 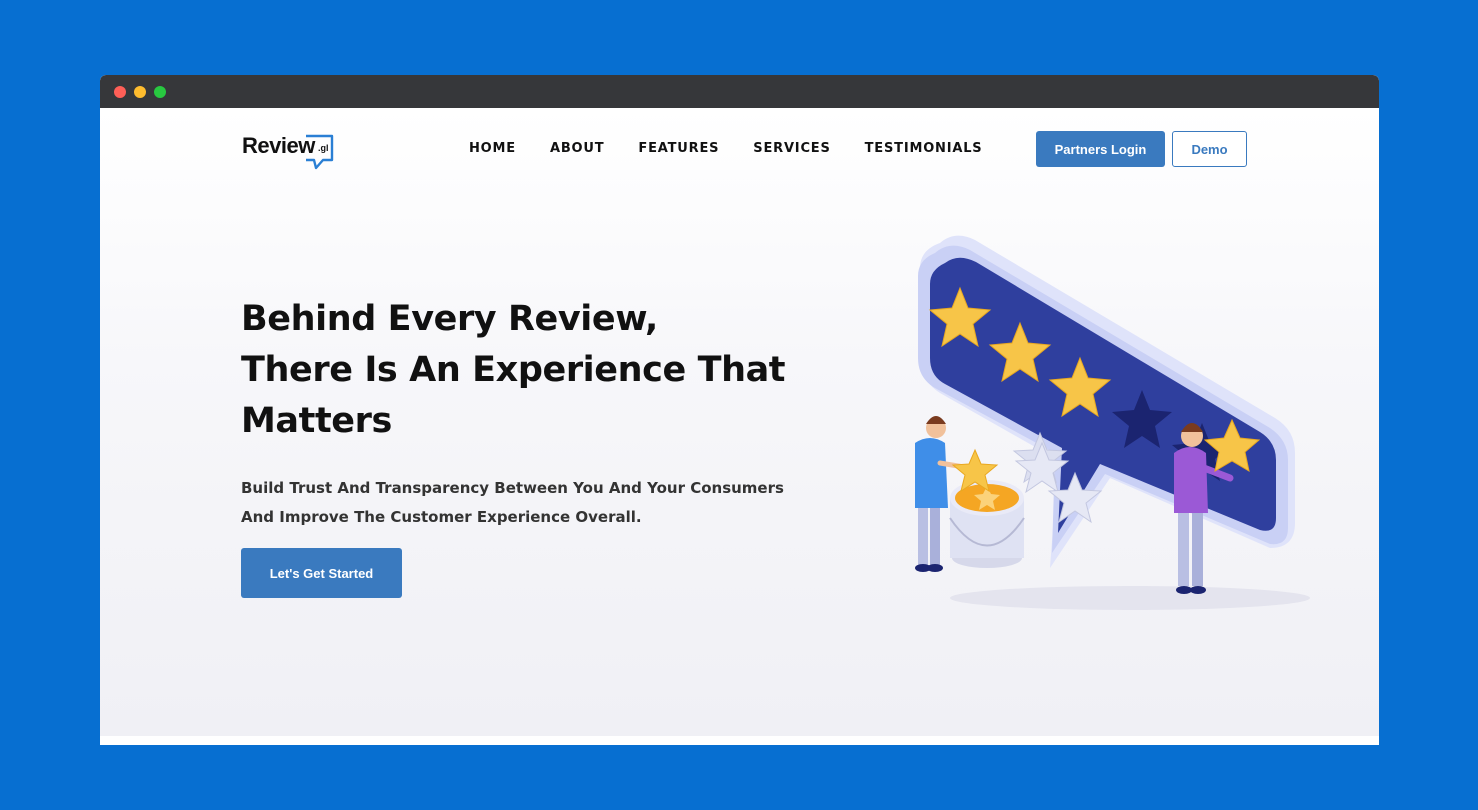 What do you see at coordinates (1100, 149) in the screenshot?
I see `partners-login-button: Partners Login` at bounding box center [1100, 149].